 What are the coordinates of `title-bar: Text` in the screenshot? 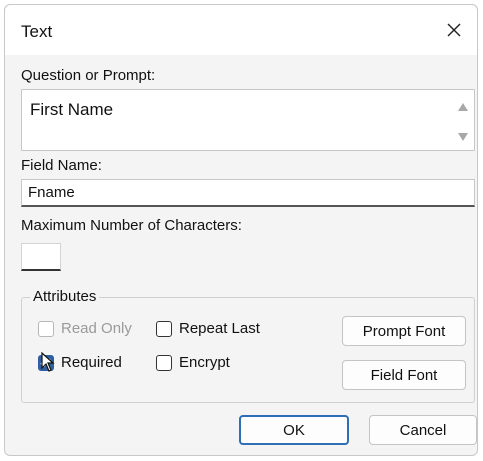 It's located at (241, 30).